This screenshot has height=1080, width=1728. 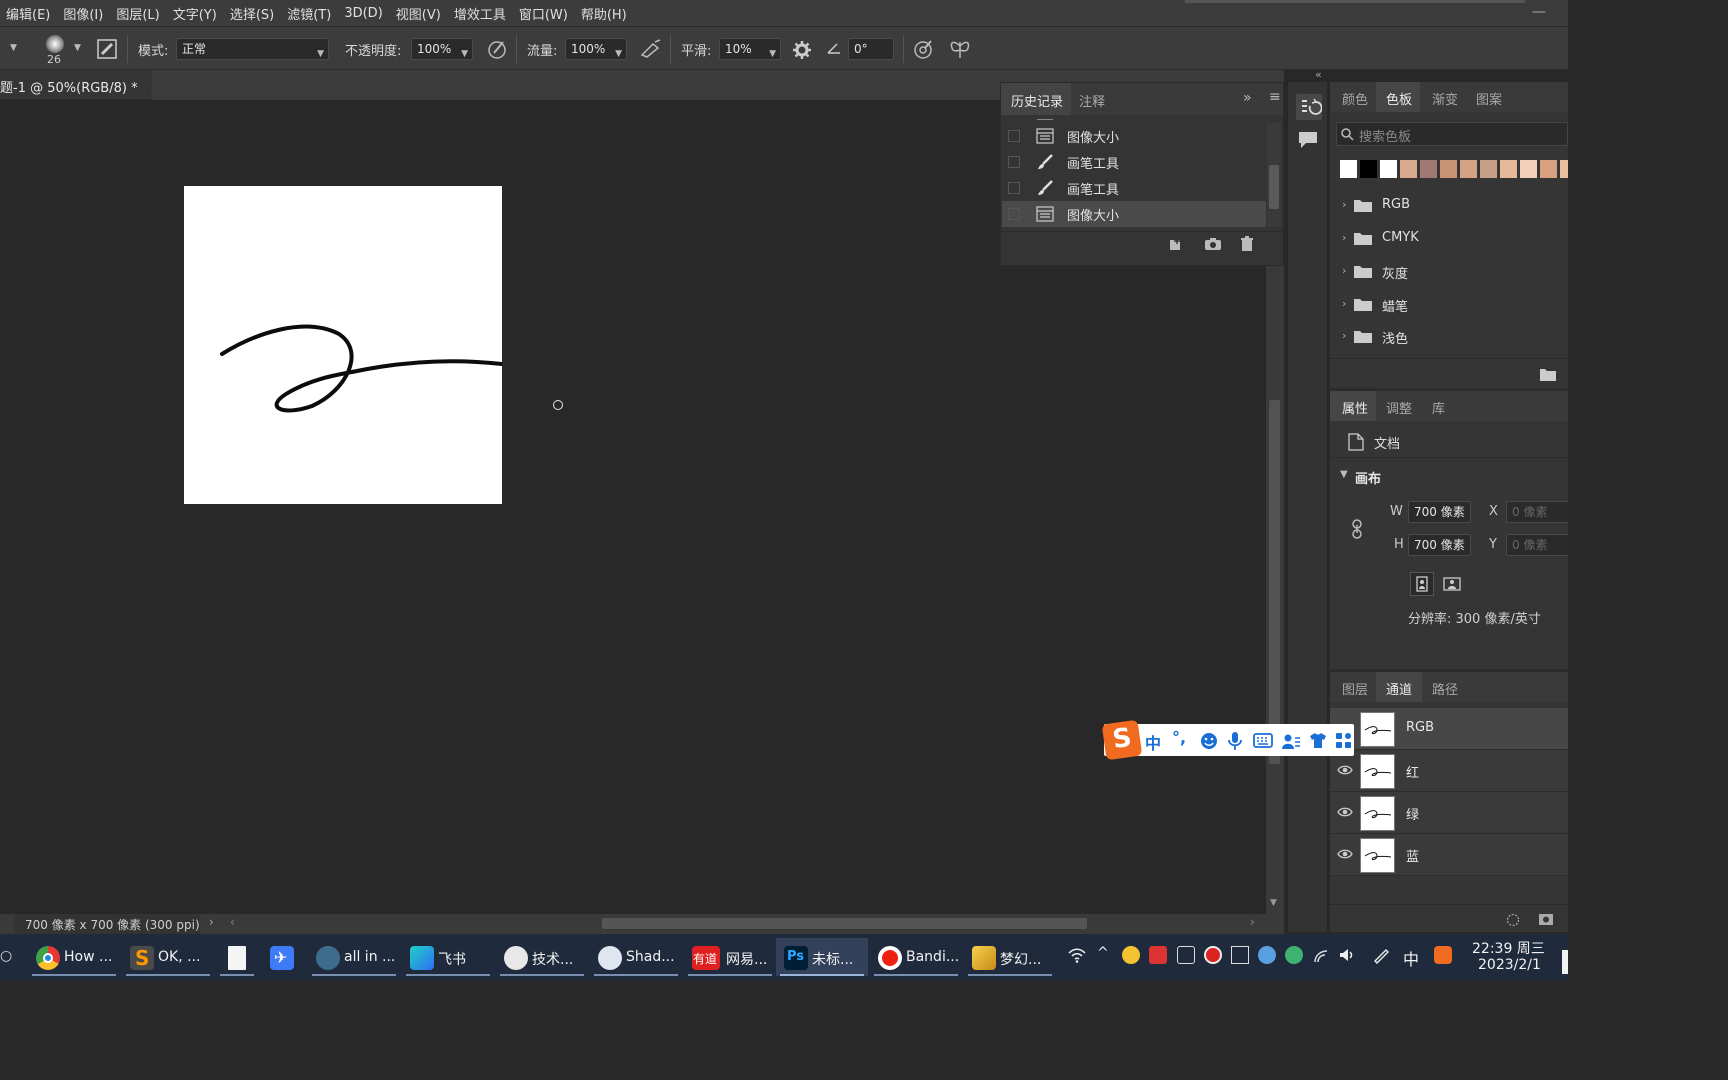 I want to click on tab-history: 历史记录, so click(x=1037, y=100).